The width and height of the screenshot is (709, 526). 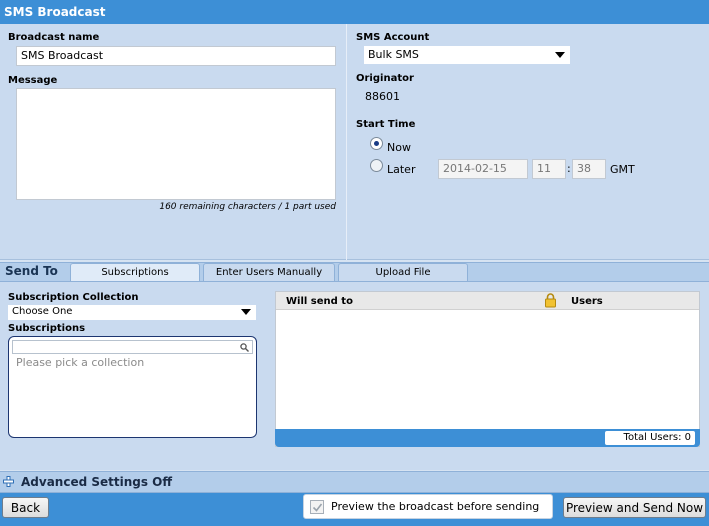 What do you see at coordinates (244, 347) in the screenshot?
I see `search-icon` at bounding box center [244, 347].